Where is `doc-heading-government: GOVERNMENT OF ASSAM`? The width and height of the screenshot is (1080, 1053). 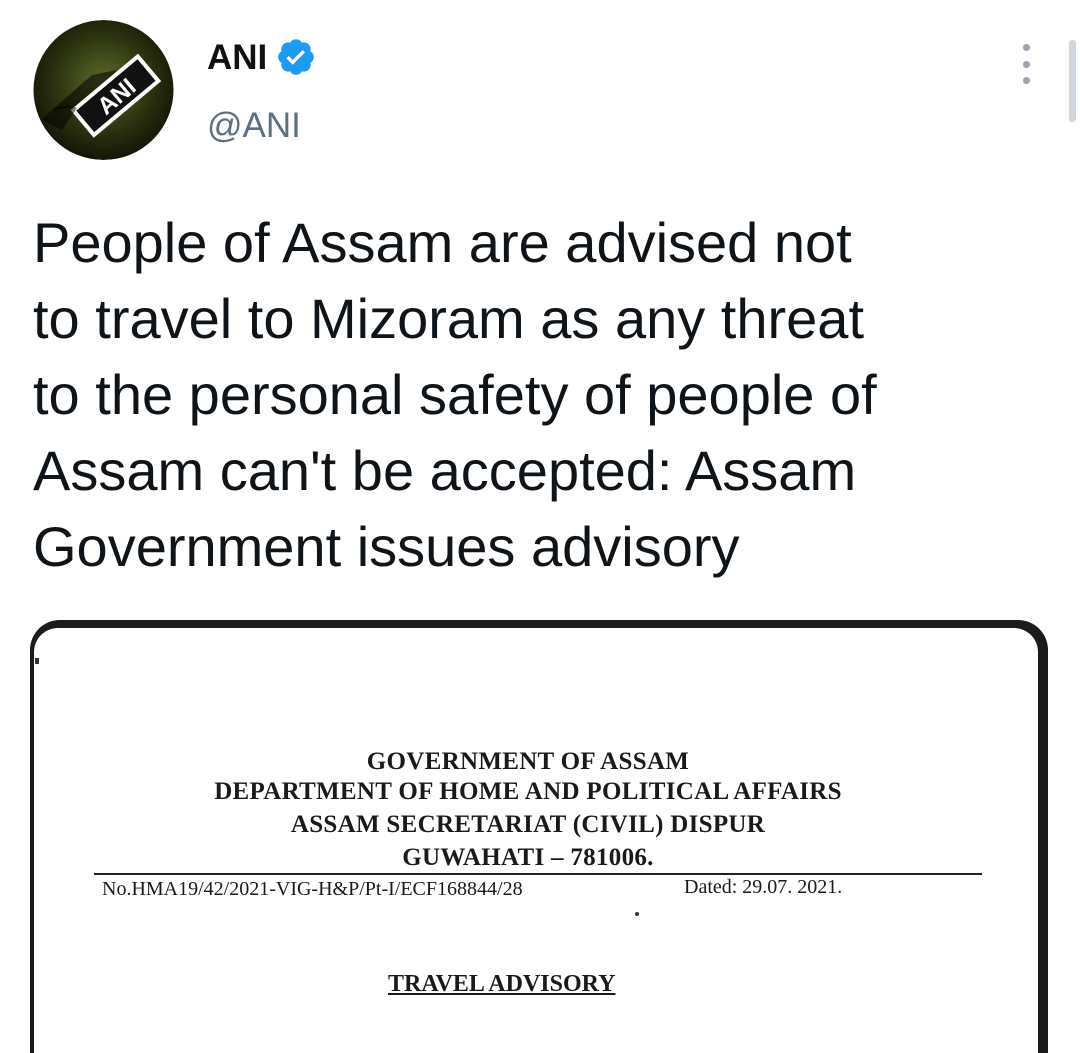
doc-heading-government: GOVERNMENT OF ASSAM is located at coordinates (528, 761).